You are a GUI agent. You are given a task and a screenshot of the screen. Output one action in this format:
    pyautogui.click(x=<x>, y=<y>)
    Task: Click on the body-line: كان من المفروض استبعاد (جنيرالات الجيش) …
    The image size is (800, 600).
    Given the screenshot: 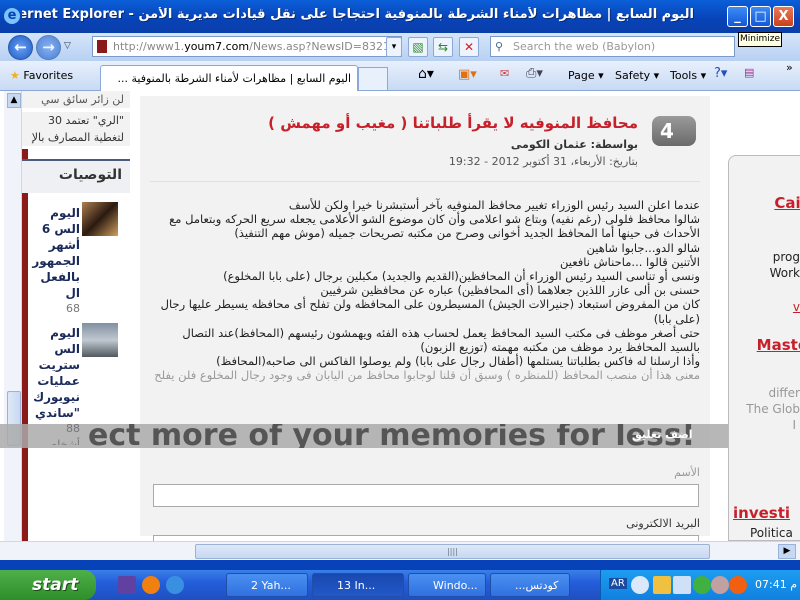 What is the action you would take?
    pyautogui.click(x=430, y=311)
    